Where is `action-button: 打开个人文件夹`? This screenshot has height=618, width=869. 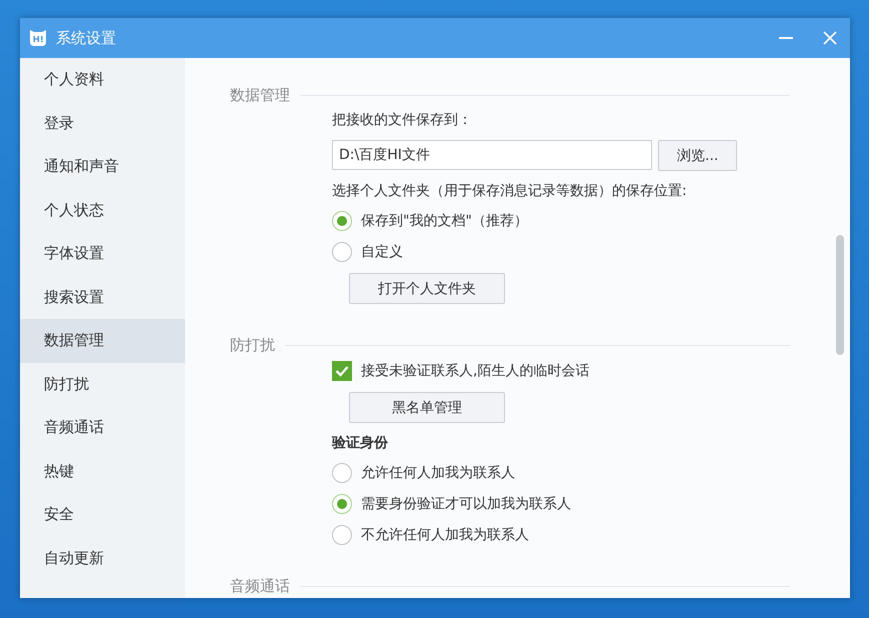
action-button: 打开个人文件夹 is located at coordinates (427, 288).